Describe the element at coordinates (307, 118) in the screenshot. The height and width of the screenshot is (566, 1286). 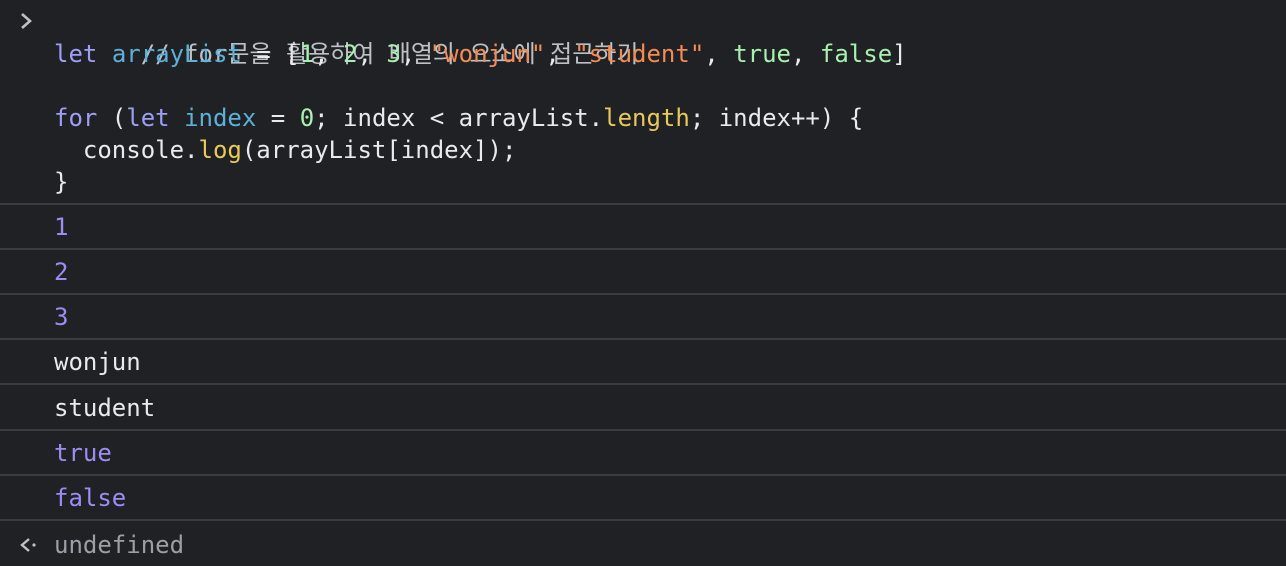
I see `number-zero: 0` at that location.